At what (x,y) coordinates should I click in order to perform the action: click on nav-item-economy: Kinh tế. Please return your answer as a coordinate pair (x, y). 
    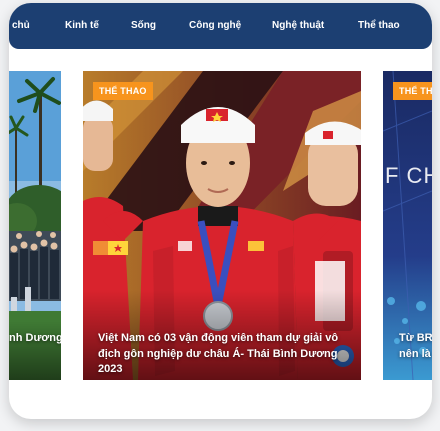
    Looking at the image, I should click on (82, 25).